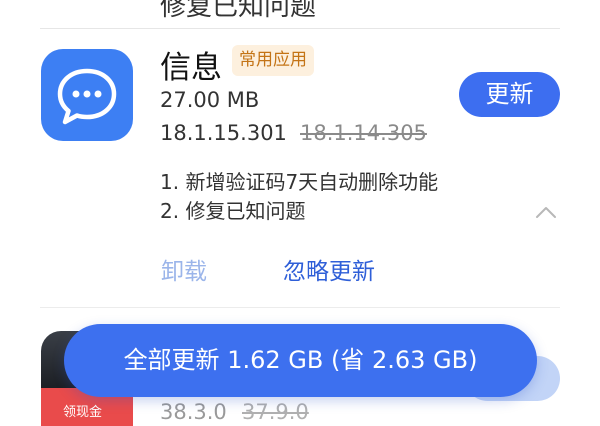 This screenshot has width=600, height=426. Describe the element at coordinates (509, 94) in the screenshot. I see `update-button: 更新` at that location.